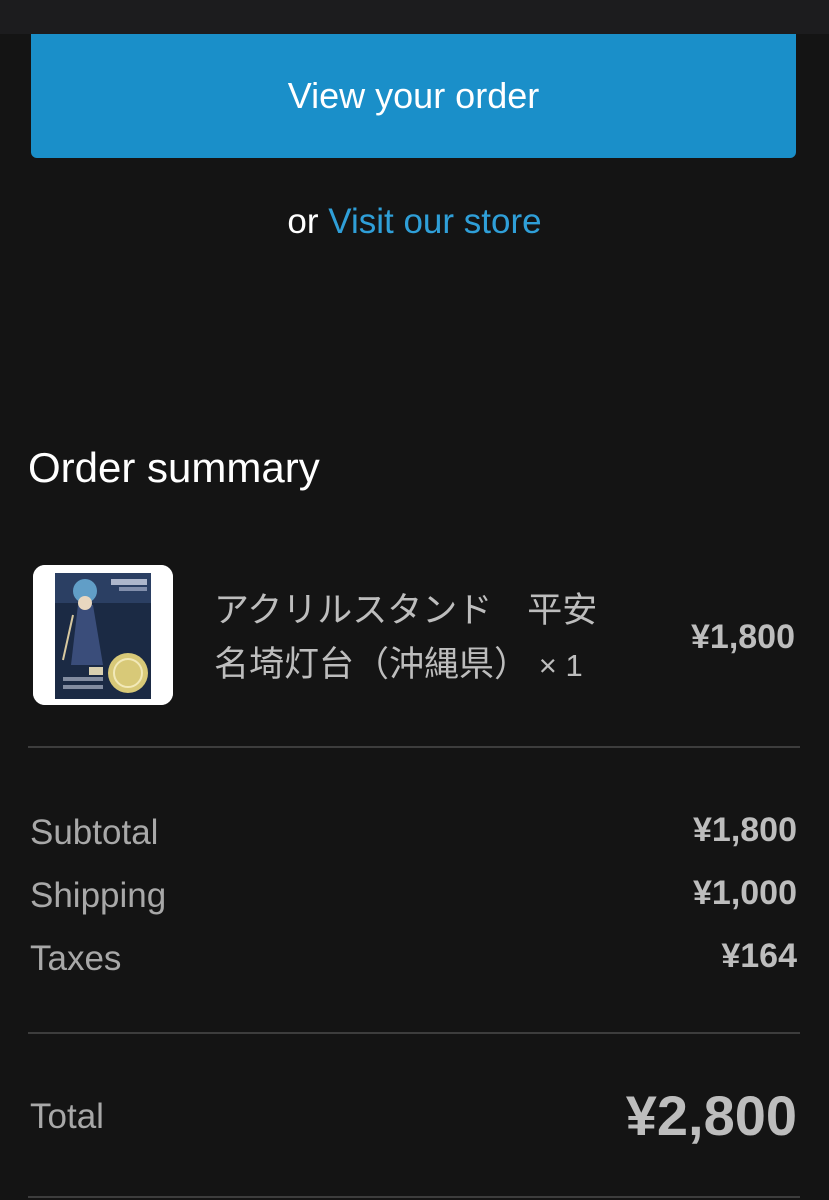 The width and height of the screenshot is (829, 1200). Describe the element at coordinates (372, 664) in the screenshot. I see `product-name-line2-text: 名埼灯台（沖縄県）` at that location.